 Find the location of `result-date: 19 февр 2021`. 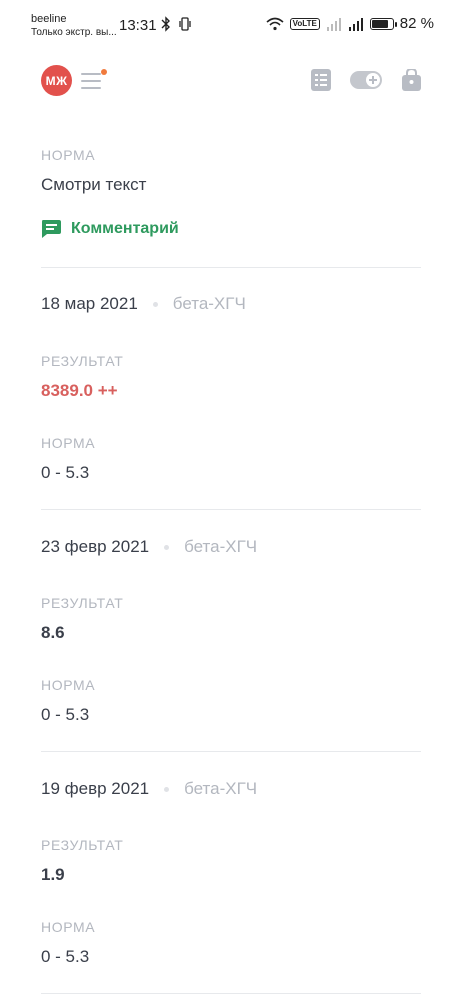

result-date: 19 февр 2021 is located at coordinates (95, 788).